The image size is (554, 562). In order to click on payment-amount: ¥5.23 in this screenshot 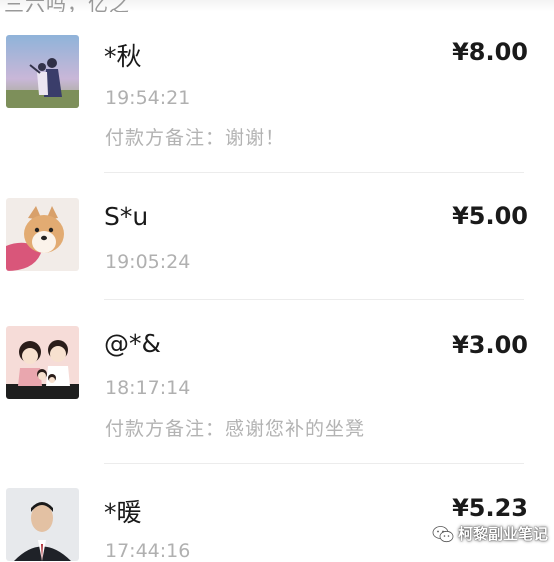, I will do `click(490, 508)`.